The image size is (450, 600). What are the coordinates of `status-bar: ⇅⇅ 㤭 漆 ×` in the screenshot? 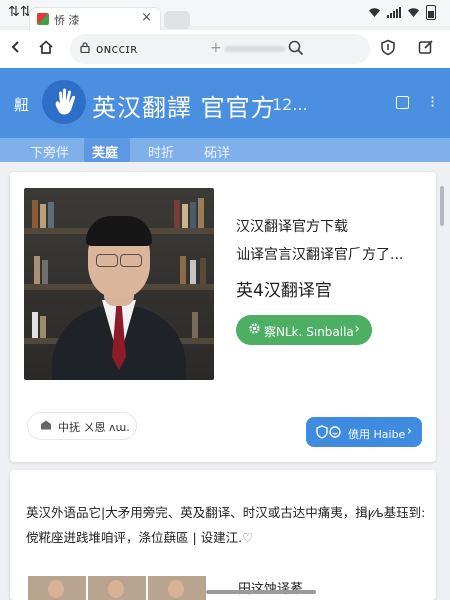 It's located at (225, 15).